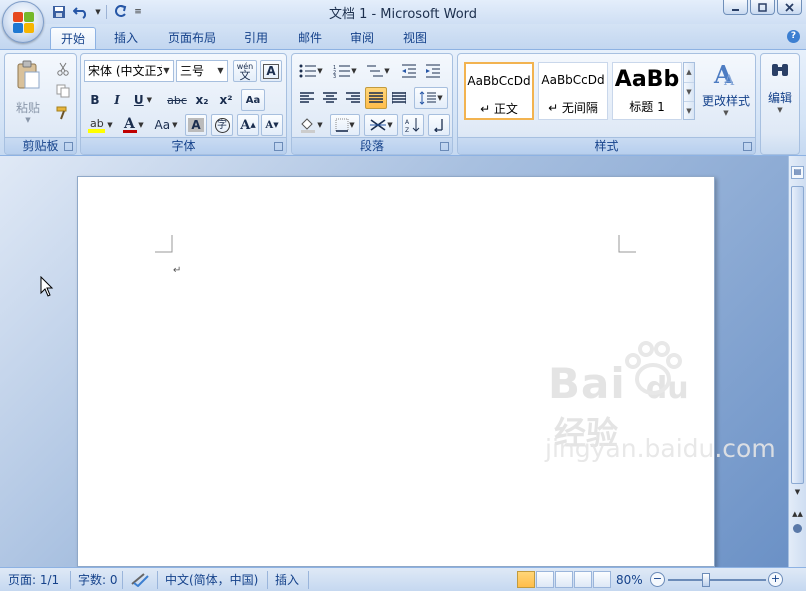 The height and width of the screenshot is (591, 806). Describe the element at coordinates (202, 100) in the screenshot. I see `subscript-button: x₂` at that location.